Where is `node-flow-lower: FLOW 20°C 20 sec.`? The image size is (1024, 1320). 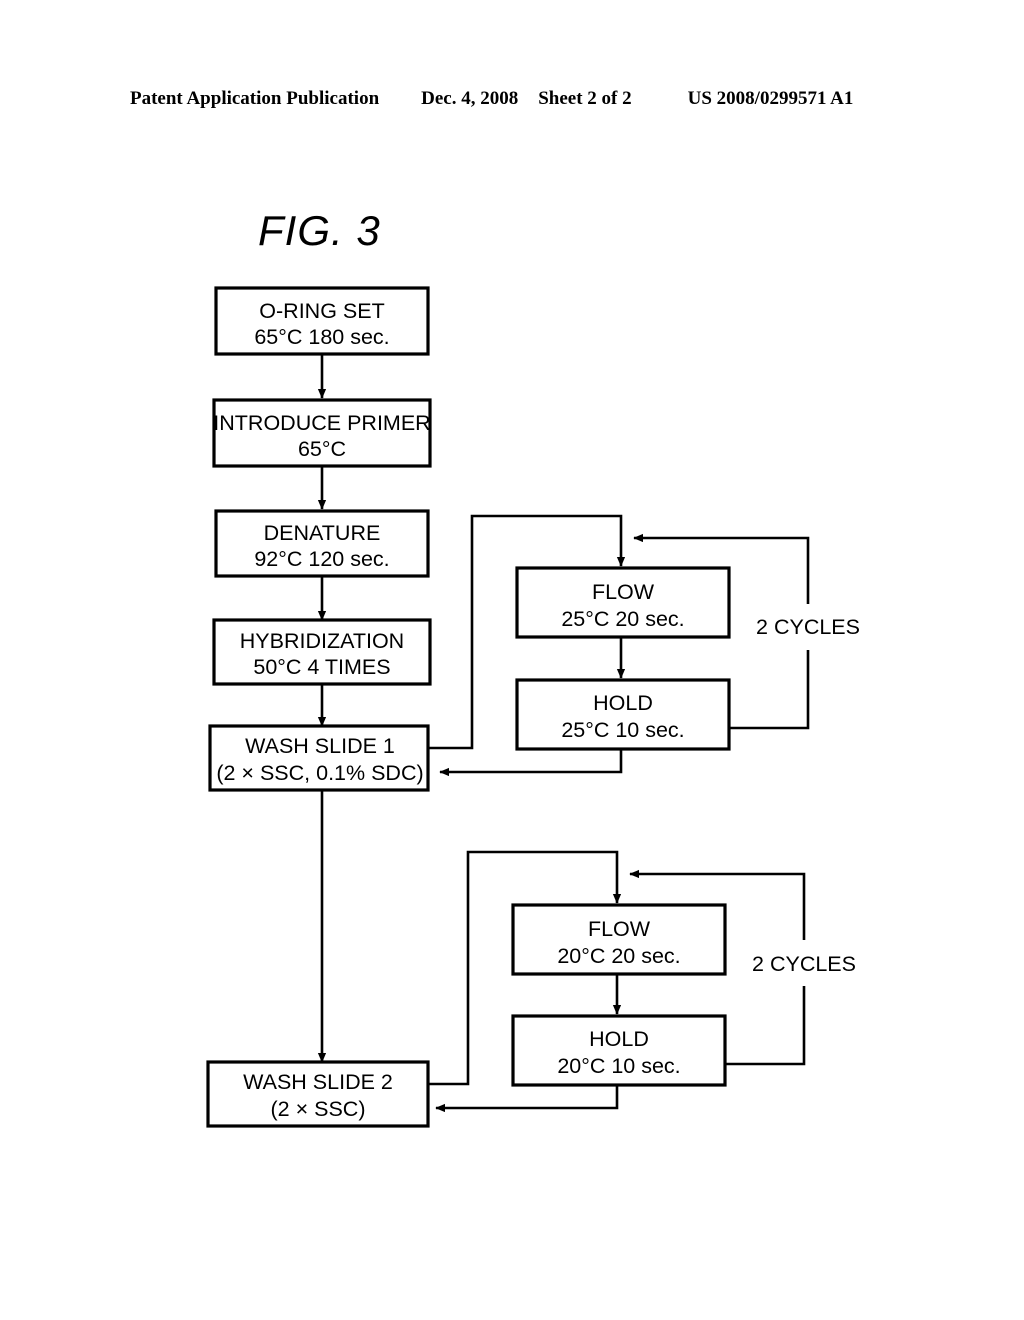
node-flow-lower: FLOW 20°C 20 sec. is located at coordinates (619, 939).